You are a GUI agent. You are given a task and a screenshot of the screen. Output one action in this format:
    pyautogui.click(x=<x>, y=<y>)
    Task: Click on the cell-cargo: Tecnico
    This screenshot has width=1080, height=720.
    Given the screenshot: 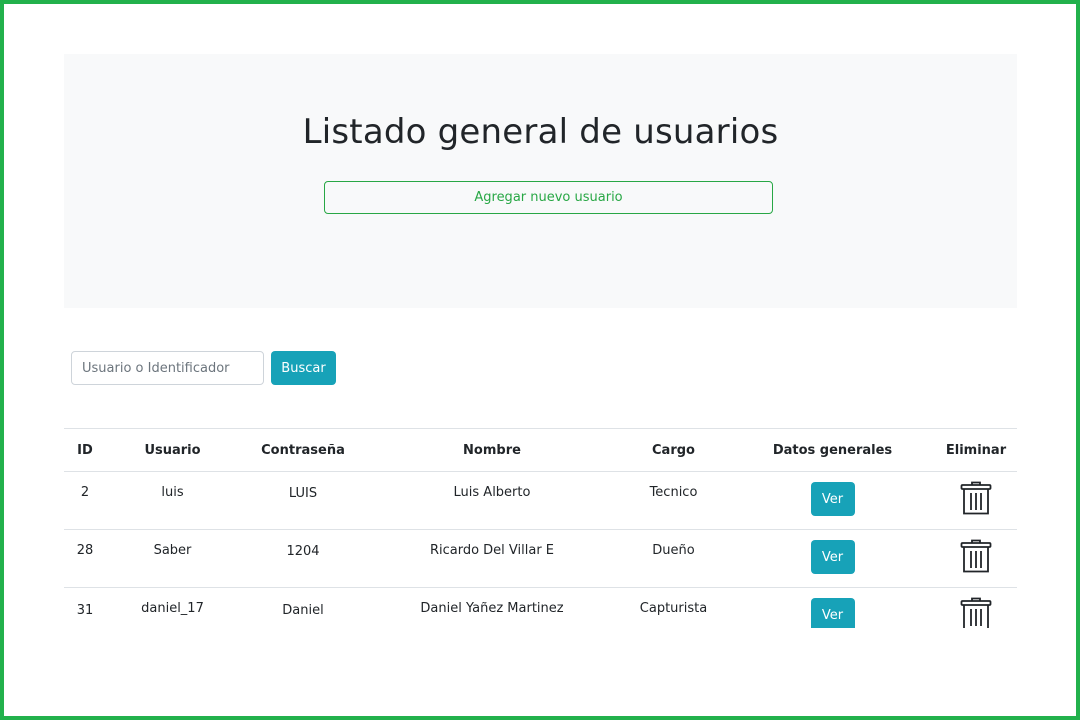 What is the action you would take?
    pyautogui.click(x=673, y=500)
    